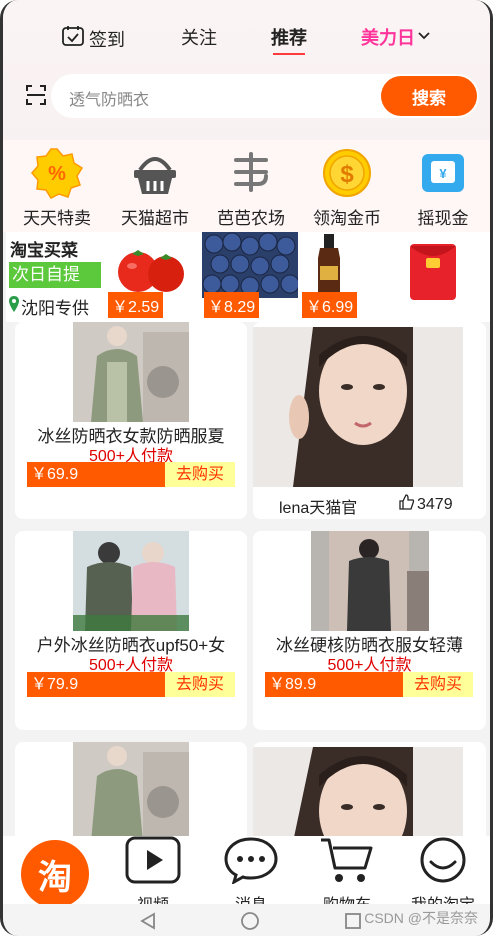  I want to click on location-text: 沈阳专供, so click(55, 308).